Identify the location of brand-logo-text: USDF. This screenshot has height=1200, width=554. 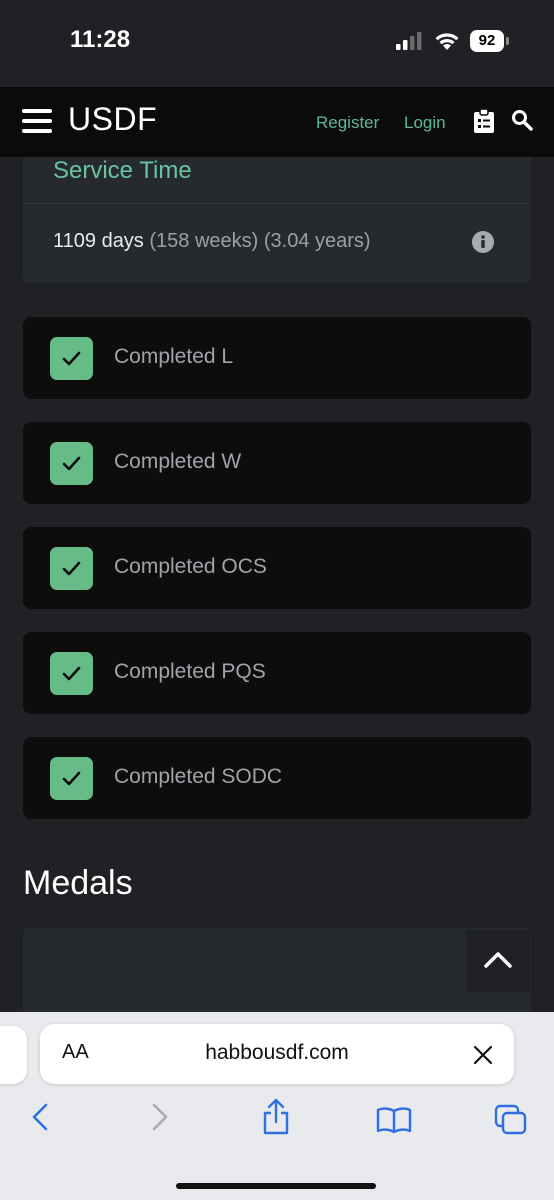
(112, 119).